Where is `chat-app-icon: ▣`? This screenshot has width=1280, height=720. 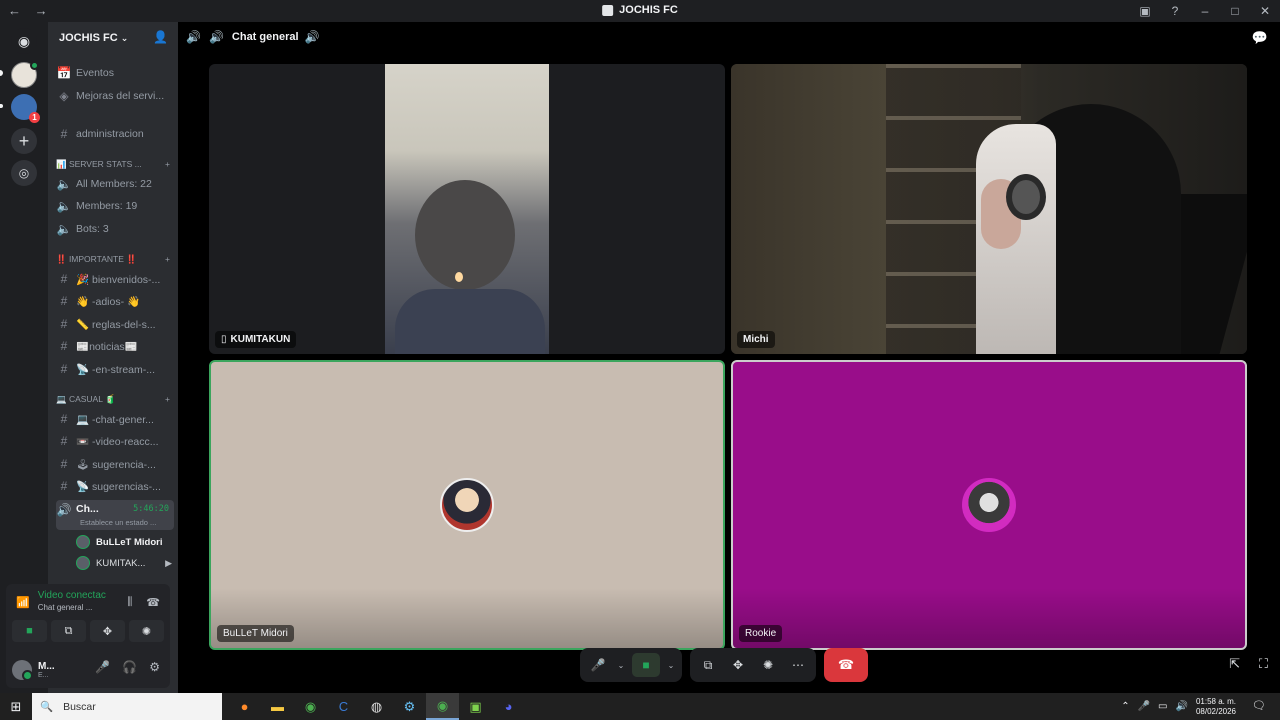
chat-app-icon: ▣ is located at coordinates (475, 706).